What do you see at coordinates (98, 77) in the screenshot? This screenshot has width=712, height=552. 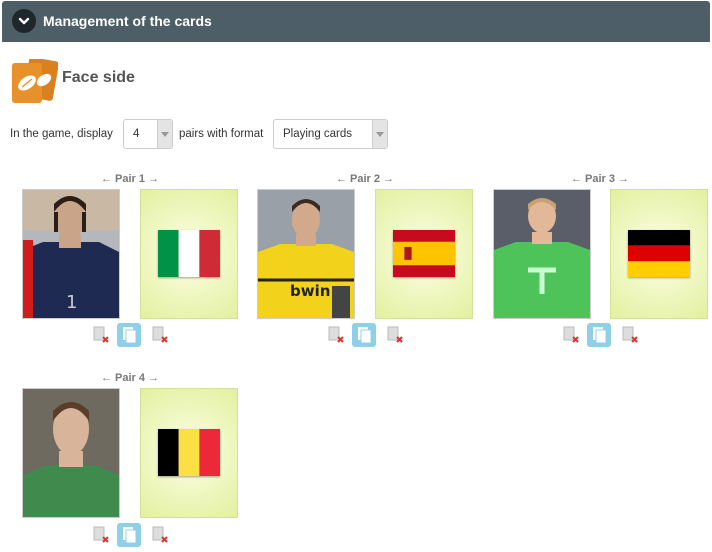 I see `face-side-title: Face side` at bounding box center [98, 77].